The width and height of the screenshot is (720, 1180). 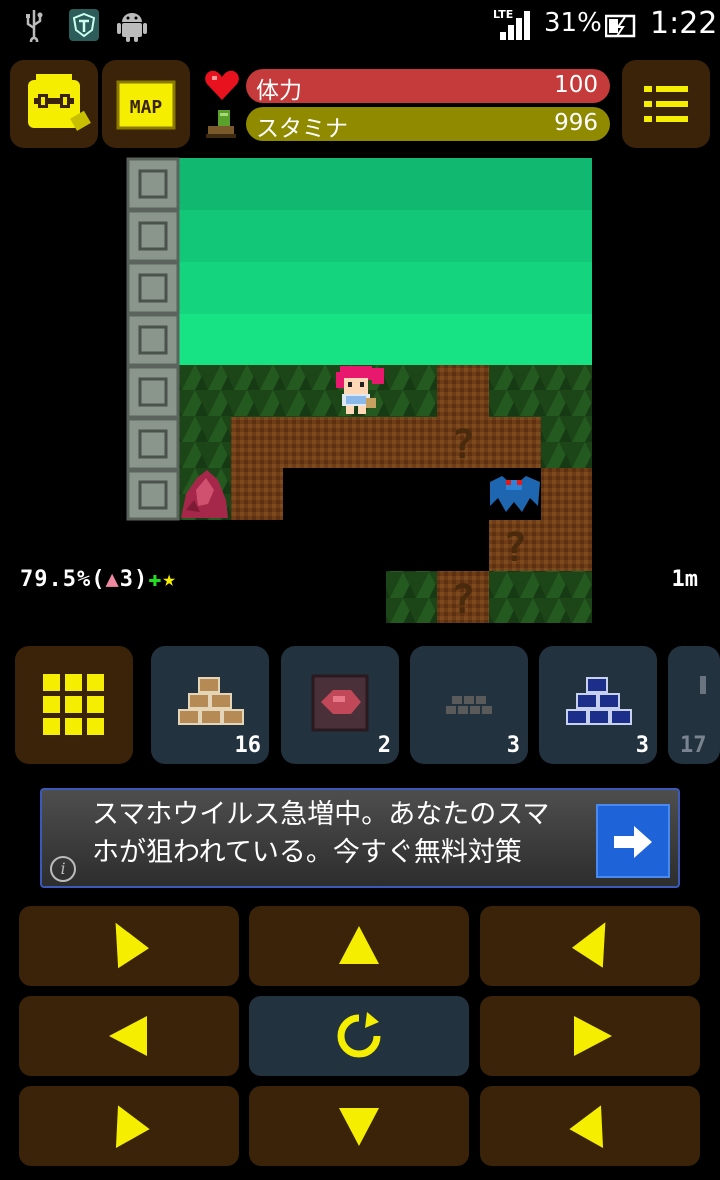 I want to click on depth-readout: 1m, so click(x=685, y=579).